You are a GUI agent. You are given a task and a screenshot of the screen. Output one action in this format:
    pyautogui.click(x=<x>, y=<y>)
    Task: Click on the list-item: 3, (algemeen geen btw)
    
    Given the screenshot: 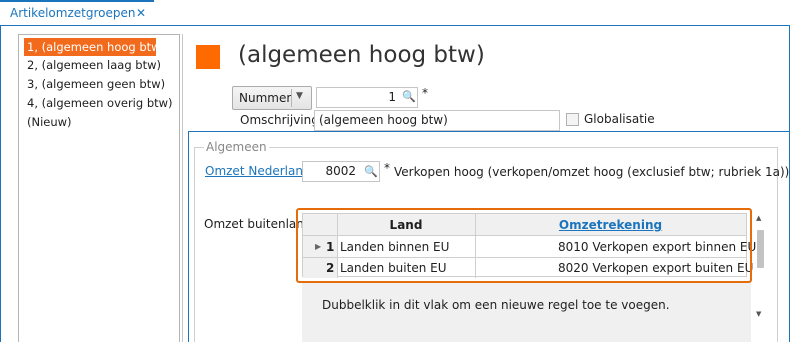 What is the action you would take?
    pyautogui.click(x=96, y=84)
    